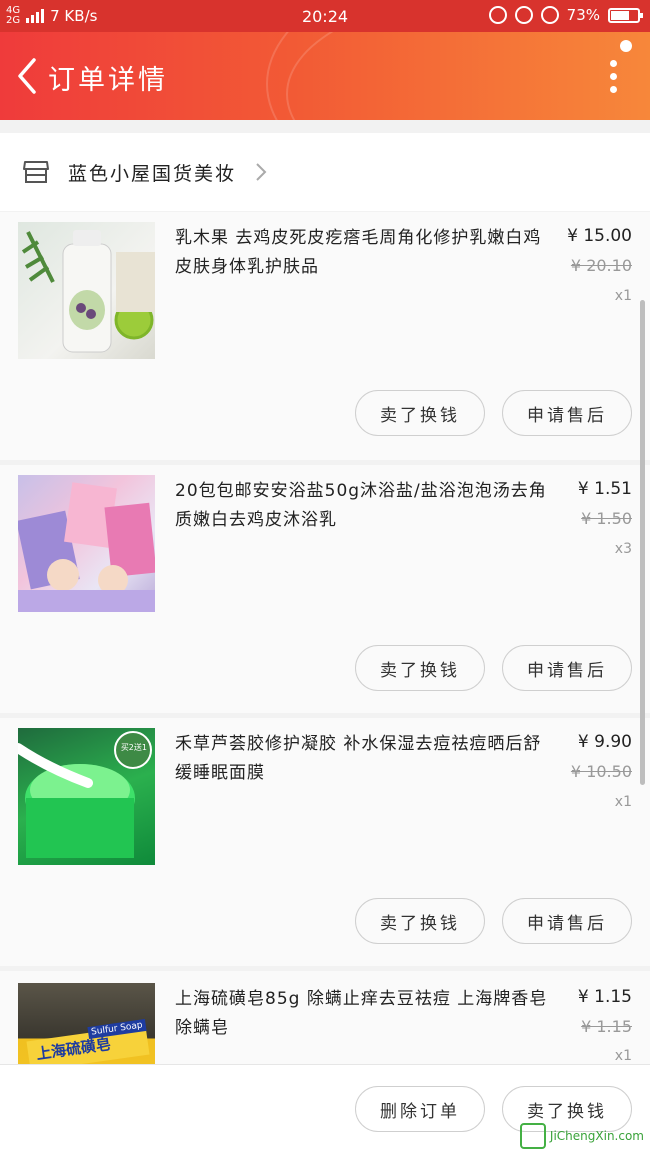  What do you see at coordinates (458, 76) in the screenshot?
I see `header-decoration` at bounding box center [458, 76].